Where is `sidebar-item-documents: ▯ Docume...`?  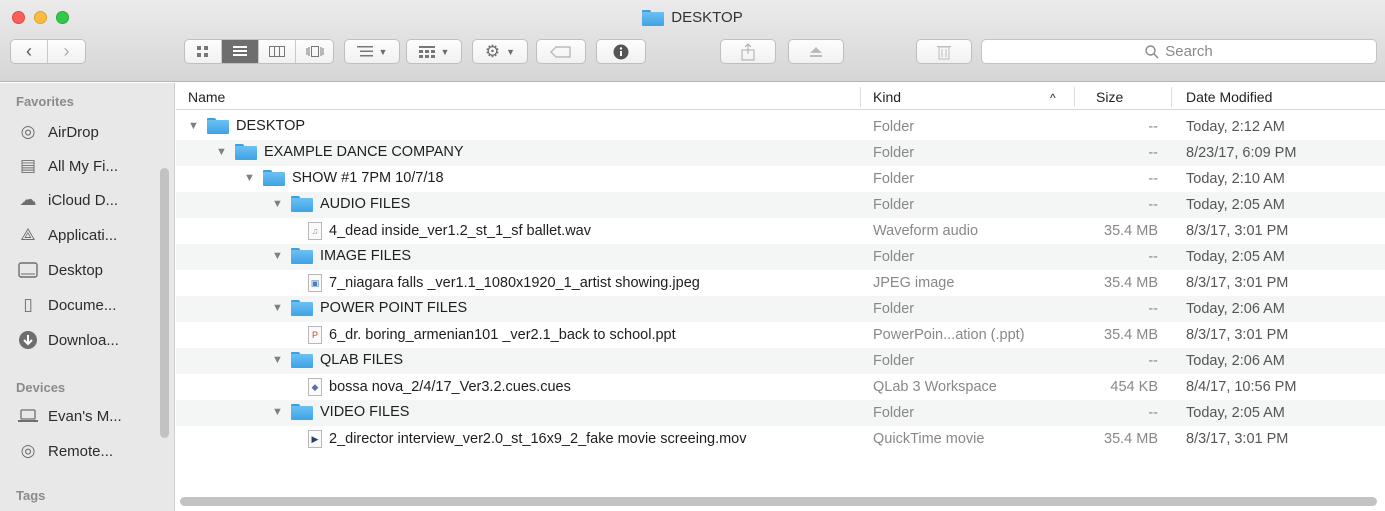
sidebar-item-documents: ▯ Docume... is located at coordinates (67, 305).